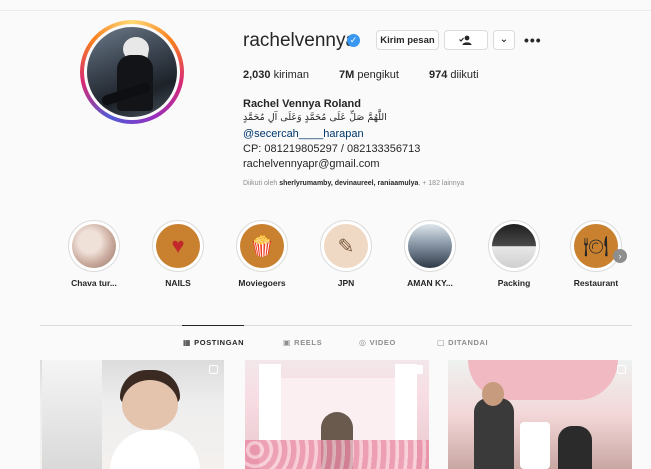 The width and height of the screenshot is (651, 469). Describe the element at coordinates (303, 134) in the screenshot. I see `bio-mention-link: @secercah____harapan` at that location.